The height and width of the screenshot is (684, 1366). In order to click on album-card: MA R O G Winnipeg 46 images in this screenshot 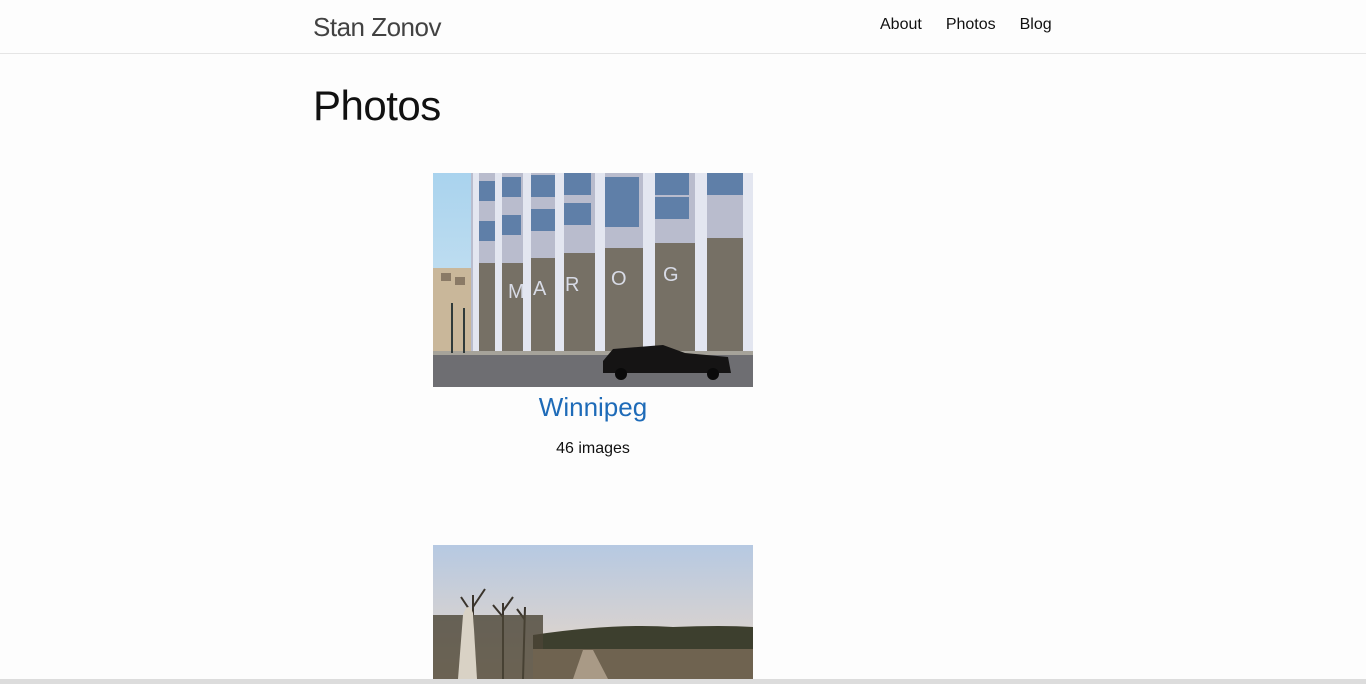, I will do `click(593, 315)`.